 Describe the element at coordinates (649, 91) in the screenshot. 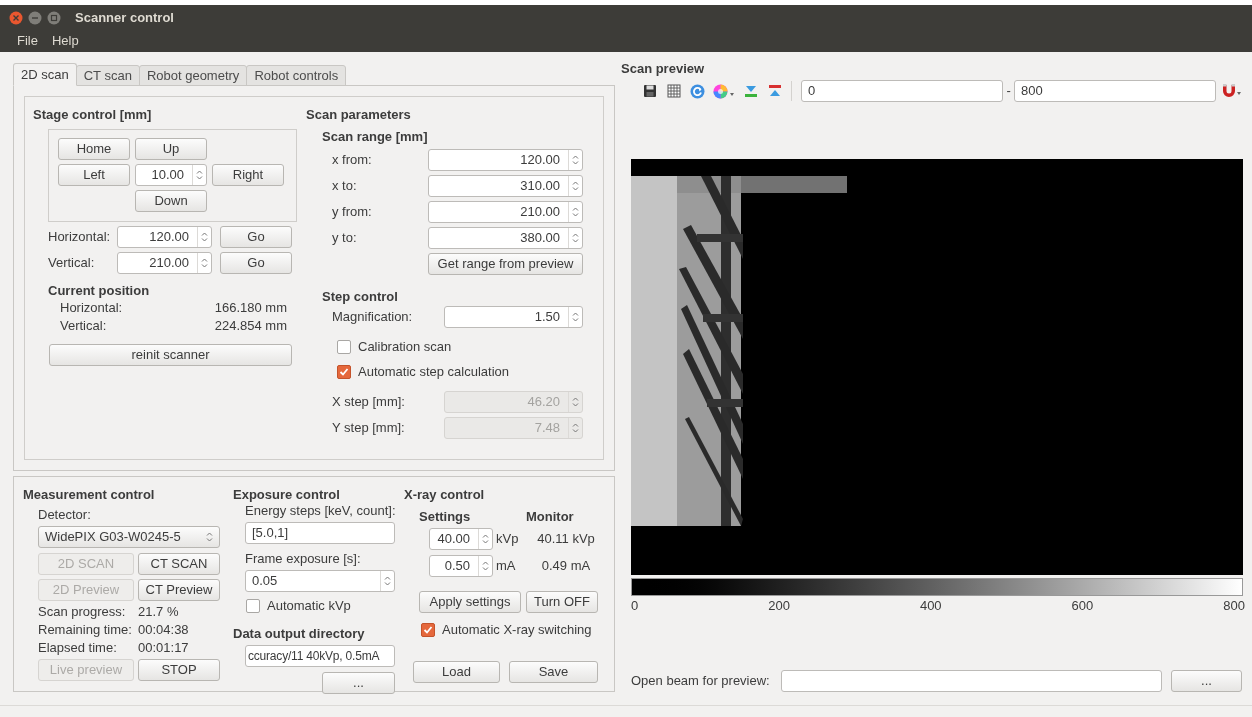

I see `save-icon` at that location.